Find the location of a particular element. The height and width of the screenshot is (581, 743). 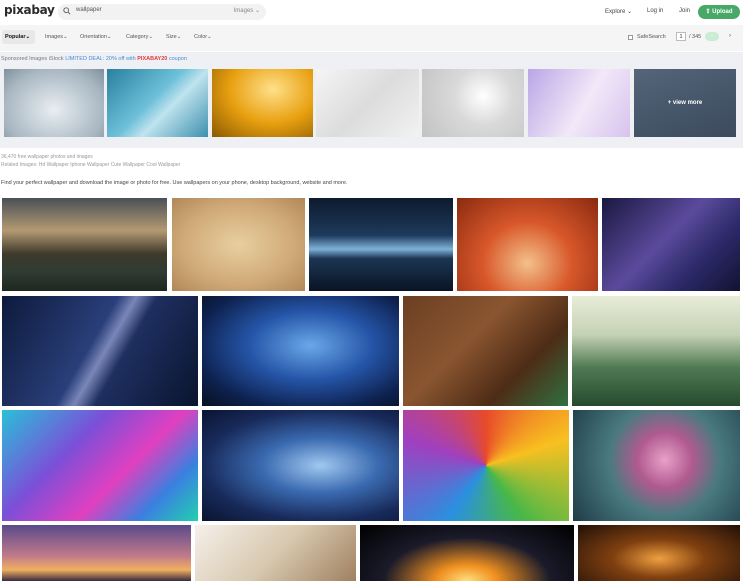

safesearch-checkbox is located at coordinates (630, 37).